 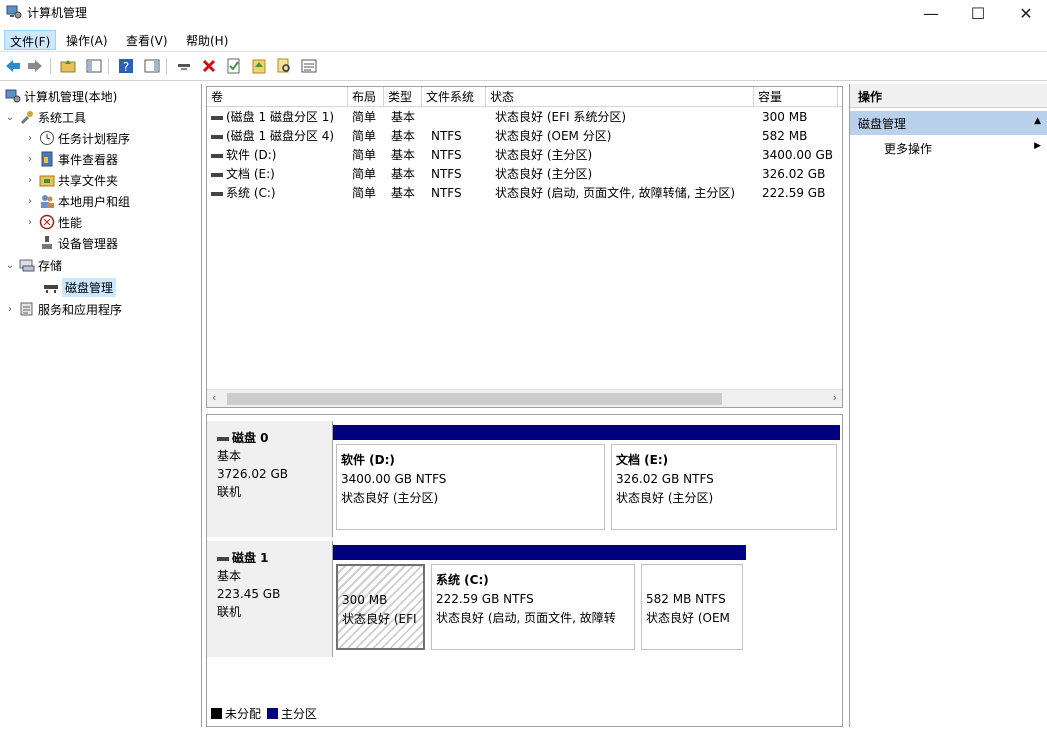 What do you see at coordinates (908, 148) in the screenshot?
I see `more-actions-item: 更多操作` at bounding box center [908, 148].